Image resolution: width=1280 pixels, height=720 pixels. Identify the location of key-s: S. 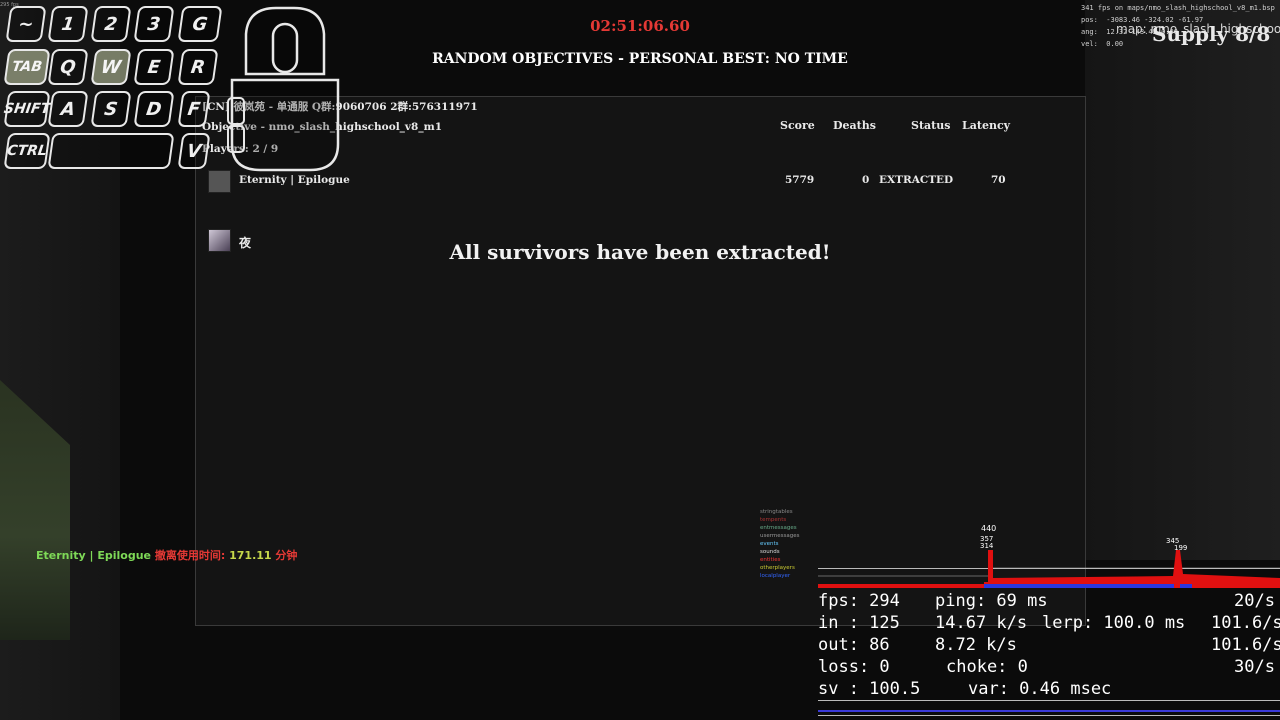
(111, 109).